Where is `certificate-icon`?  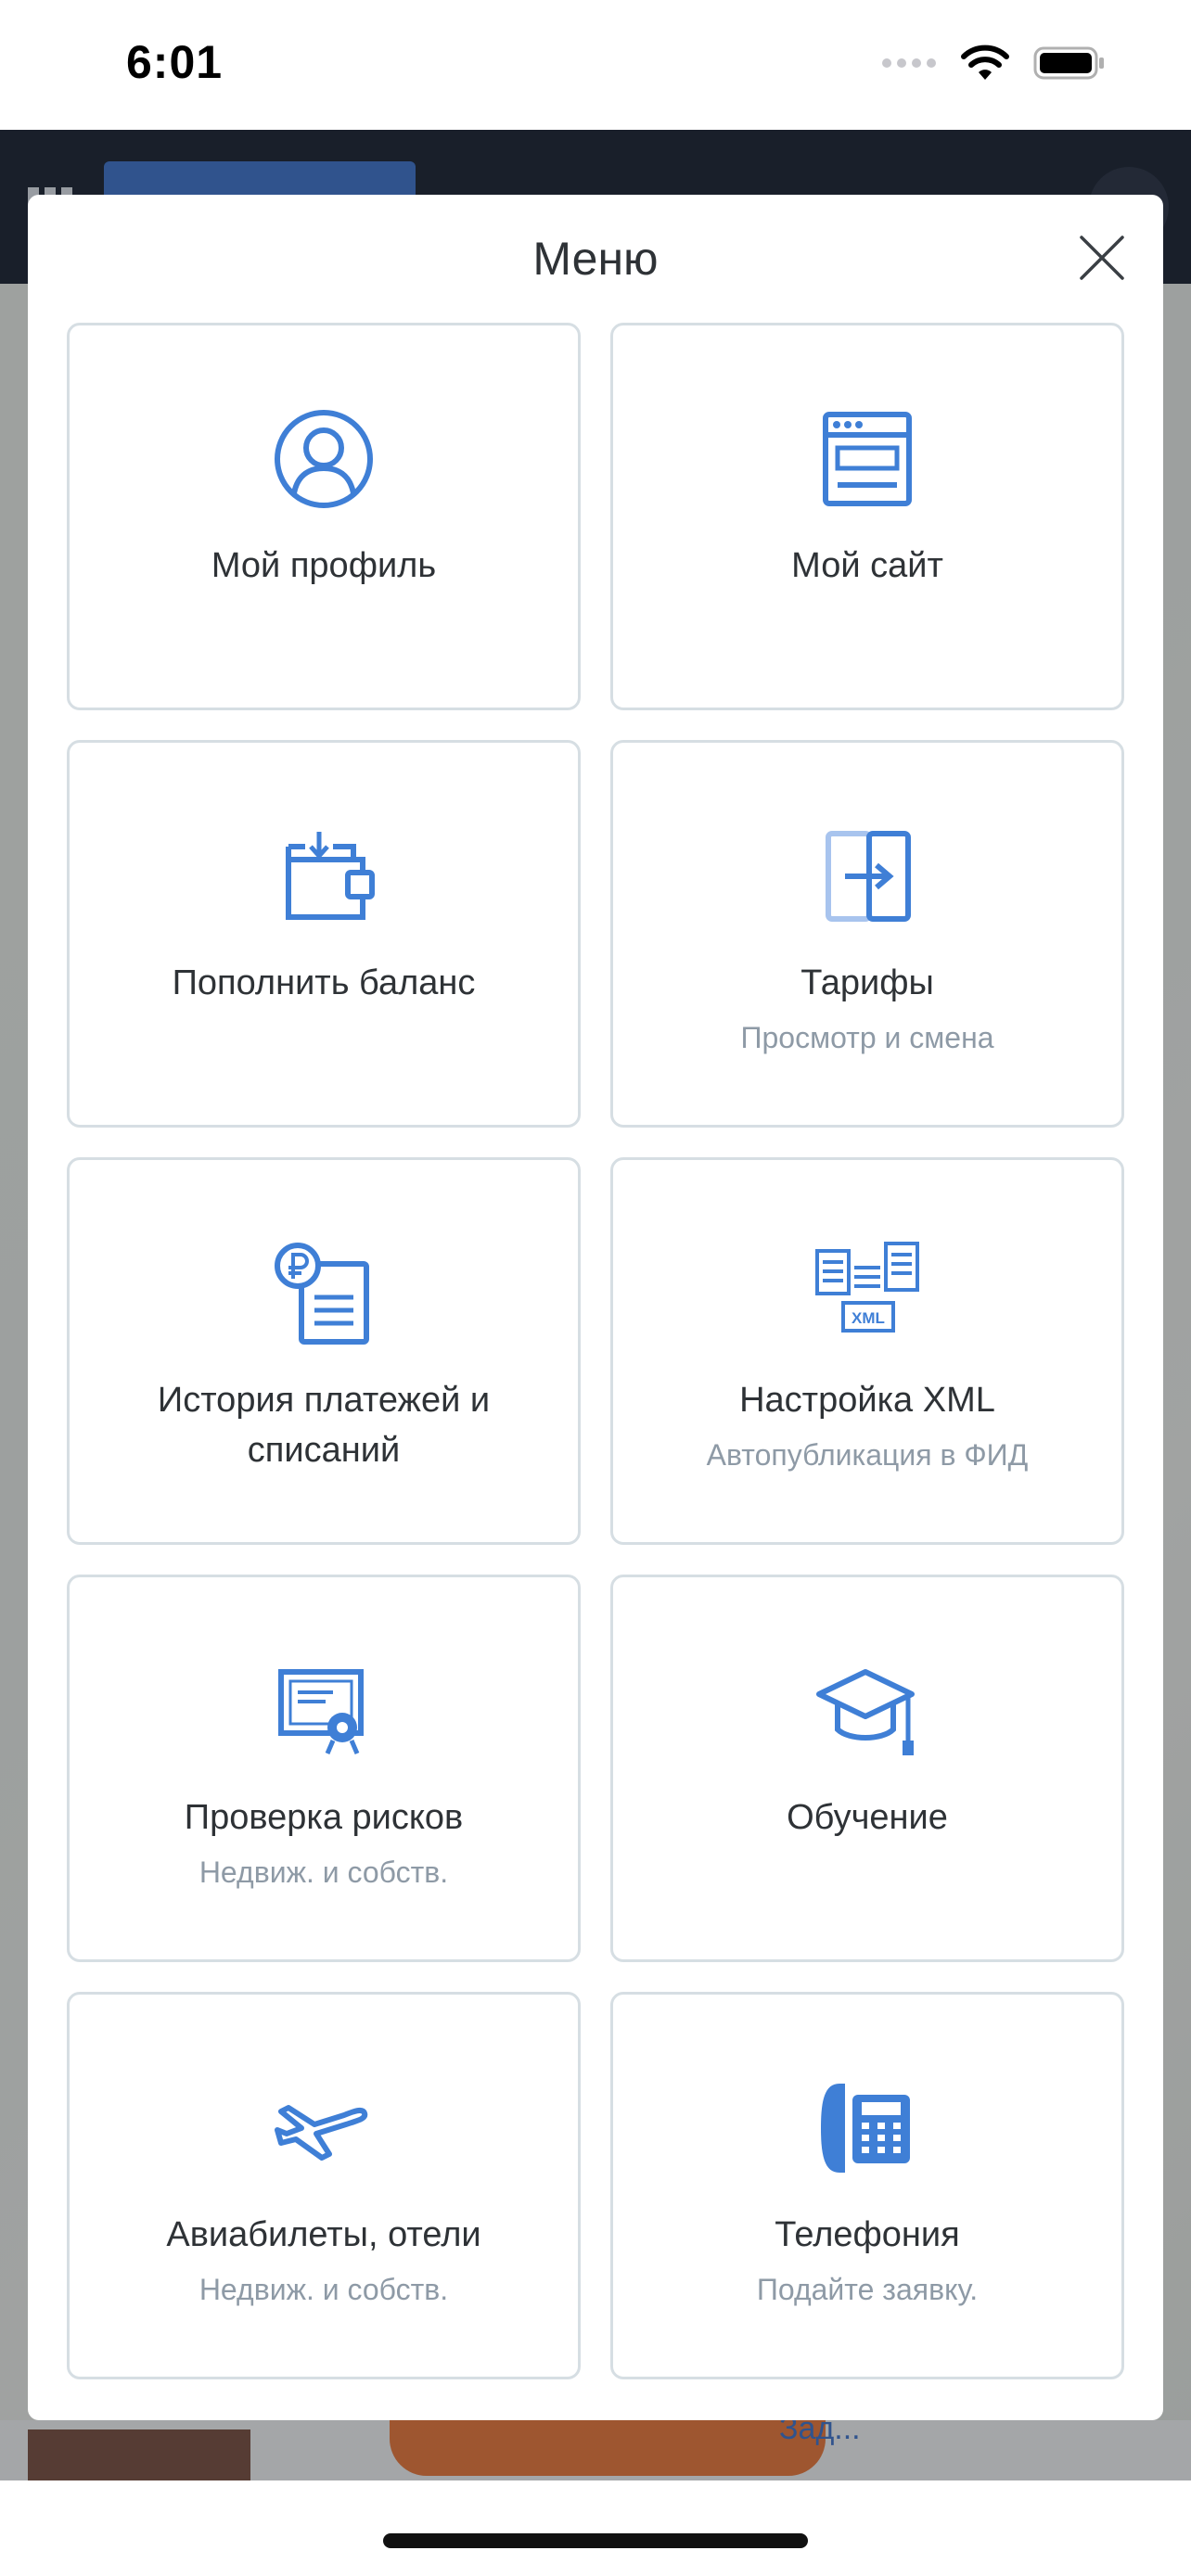 certificate-icon is located at coordinates (321, 1712).